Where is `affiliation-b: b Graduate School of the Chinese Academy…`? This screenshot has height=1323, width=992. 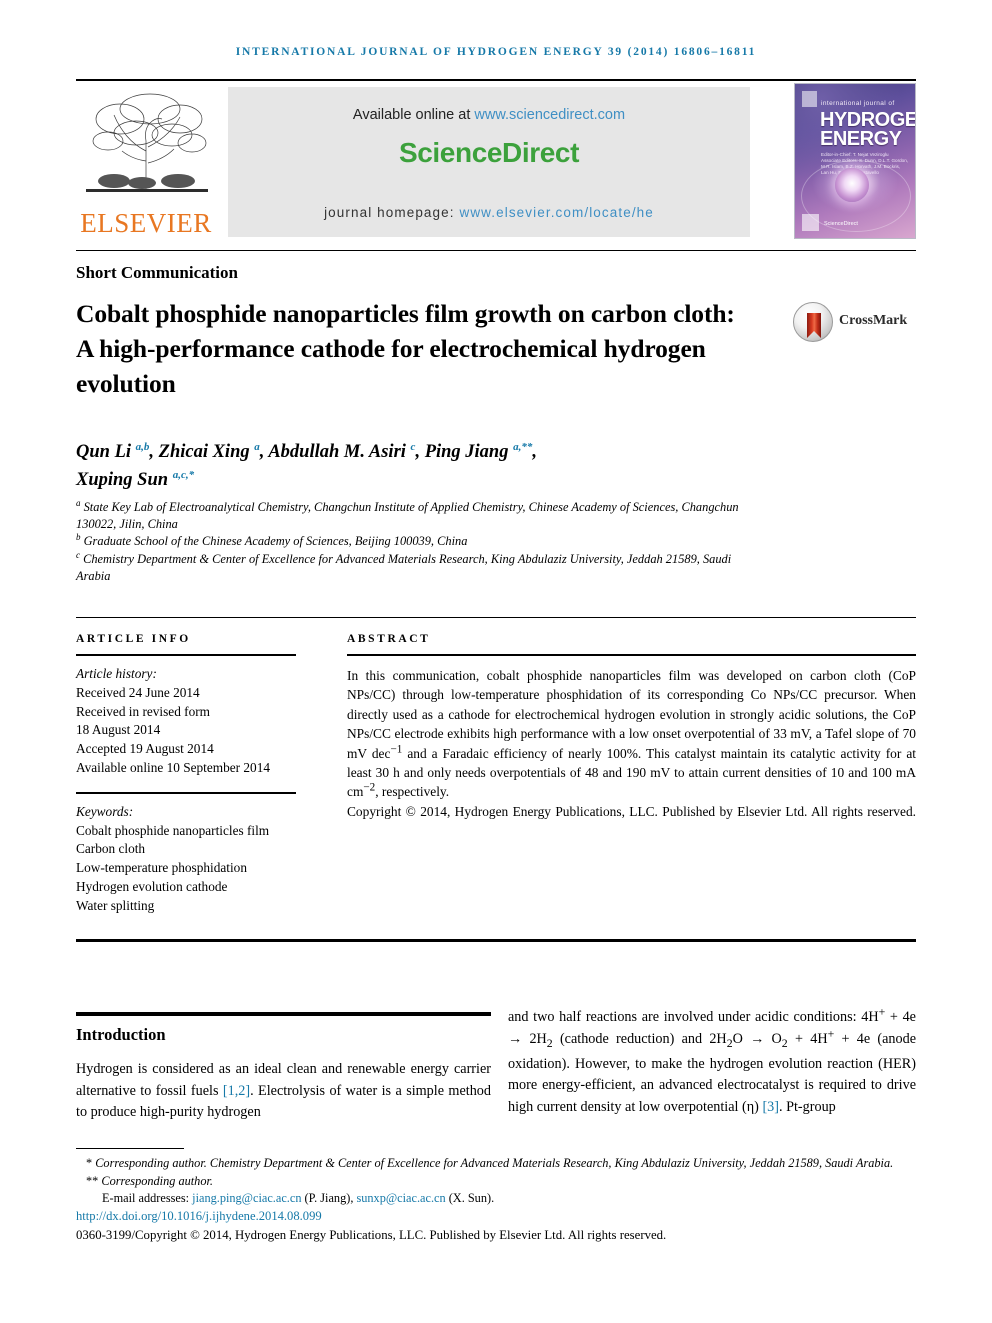
affiliation-b: b Graduate School of the Chinese Academy… is located at coordinates (272, 540).